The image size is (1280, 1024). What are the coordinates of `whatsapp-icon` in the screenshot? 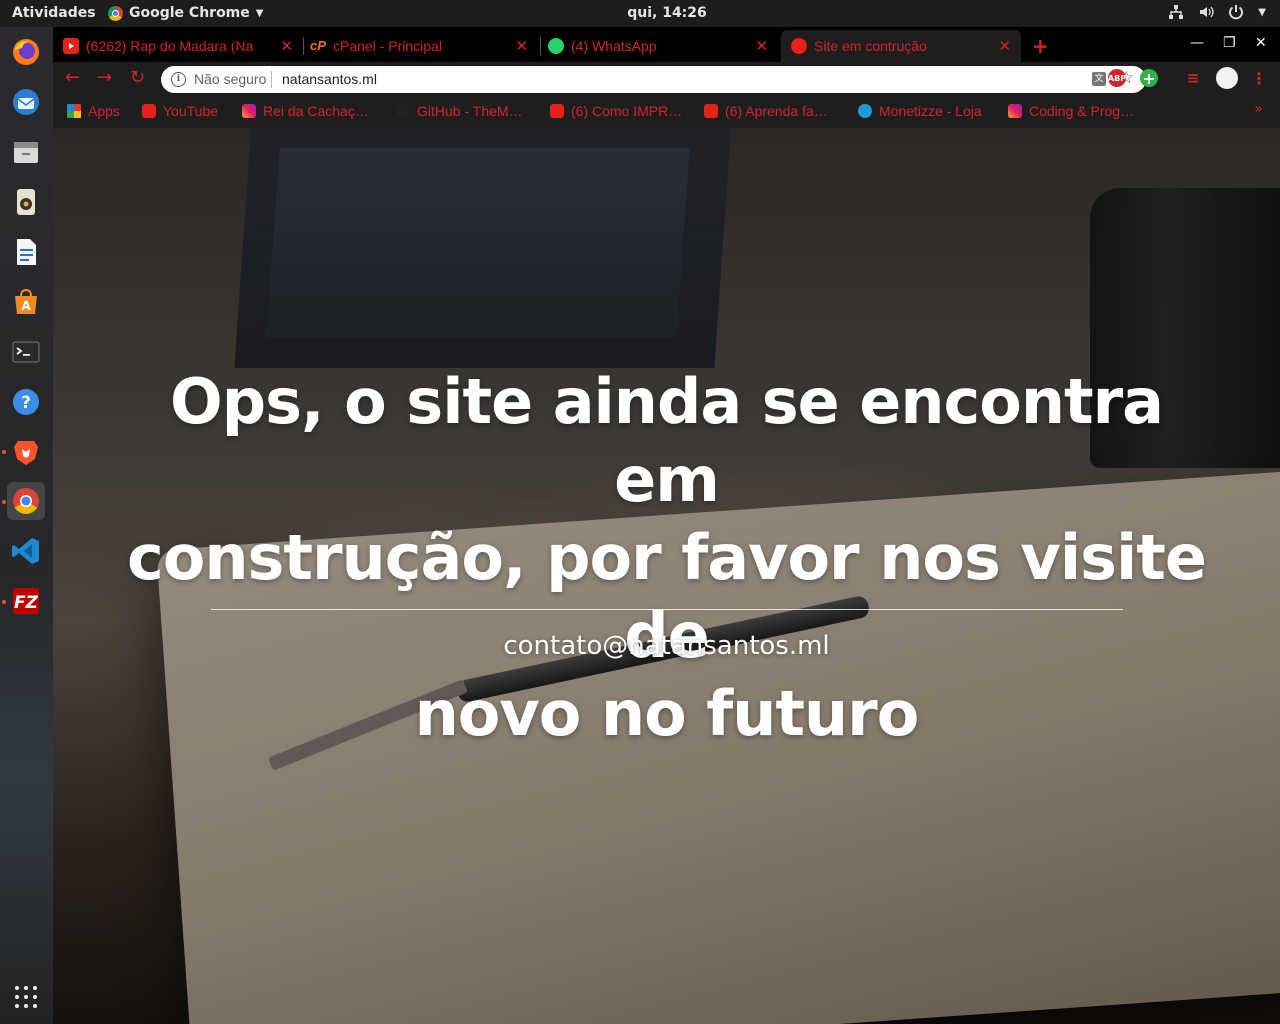 It's located at (556, 46).